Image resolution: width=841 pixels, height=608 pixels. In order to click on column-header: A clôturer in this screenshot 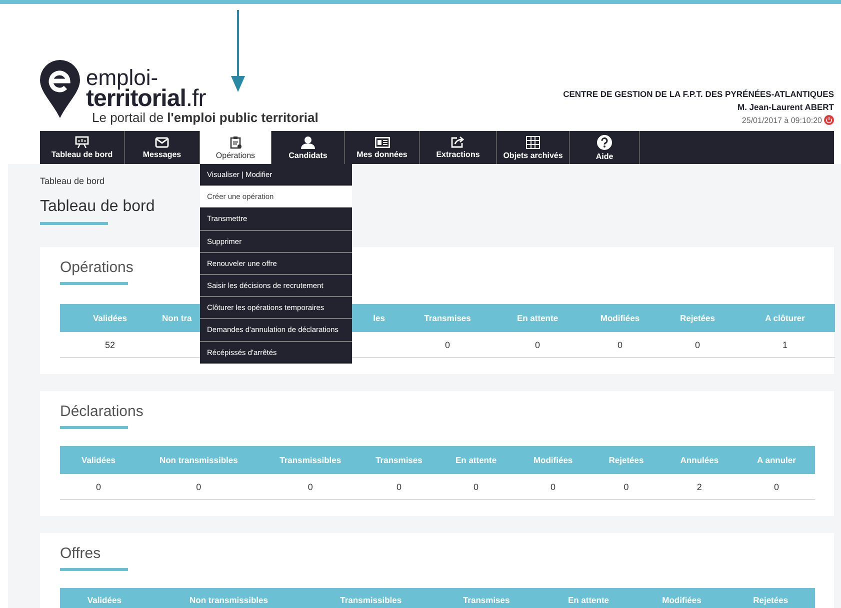, I will do `click(785, 318)`.